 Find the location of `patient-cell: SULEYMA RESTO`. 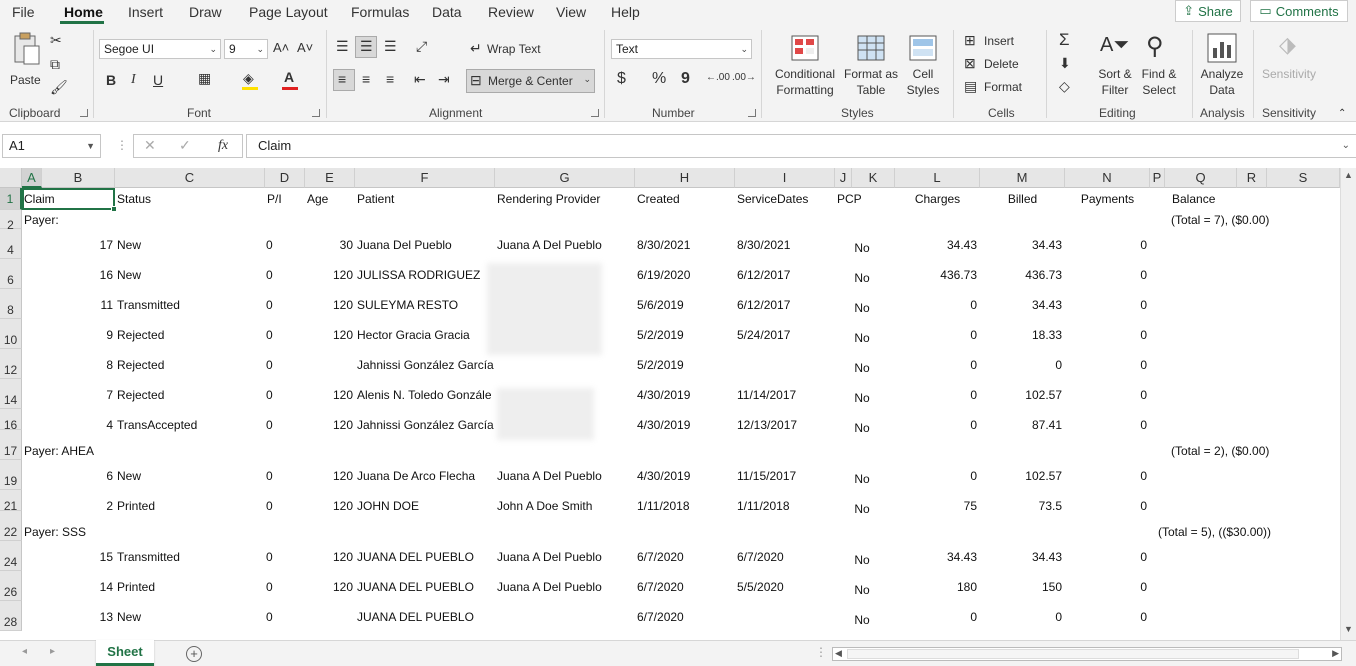

patient-cell: SULEYMA RESTO is located at coordinates (427, 305).